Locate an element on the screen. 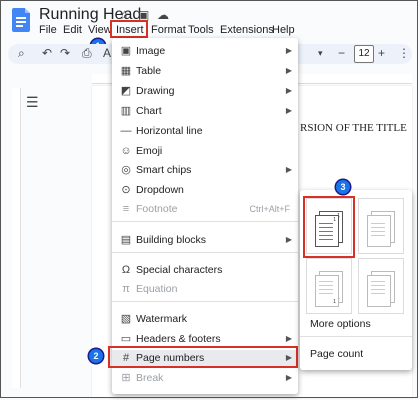 This screenshot has width=420, height=400. watermark-icon: ▧ is located at coordinates (126, 319).